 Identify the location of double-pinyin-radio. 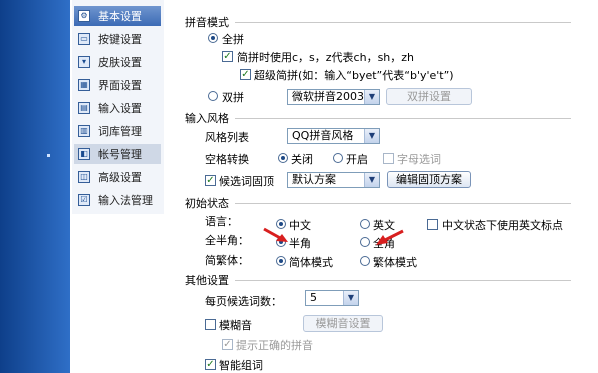
(213, 96).